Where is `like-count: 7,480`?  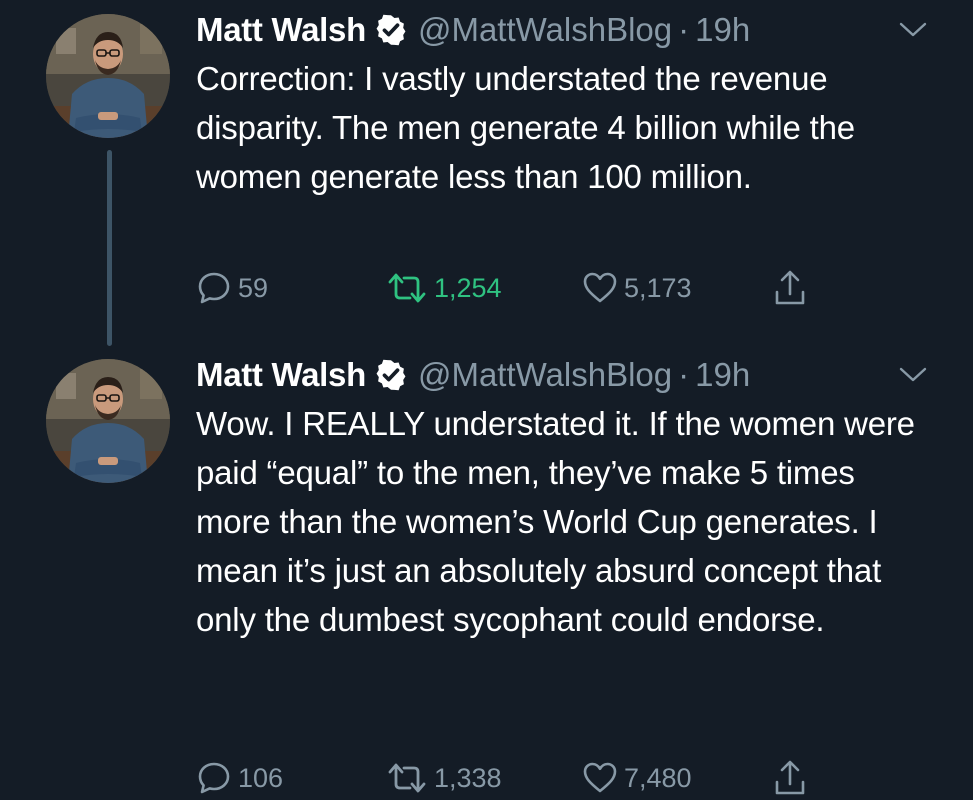
like-count: 7,480 is located at coordinates (658, 777).